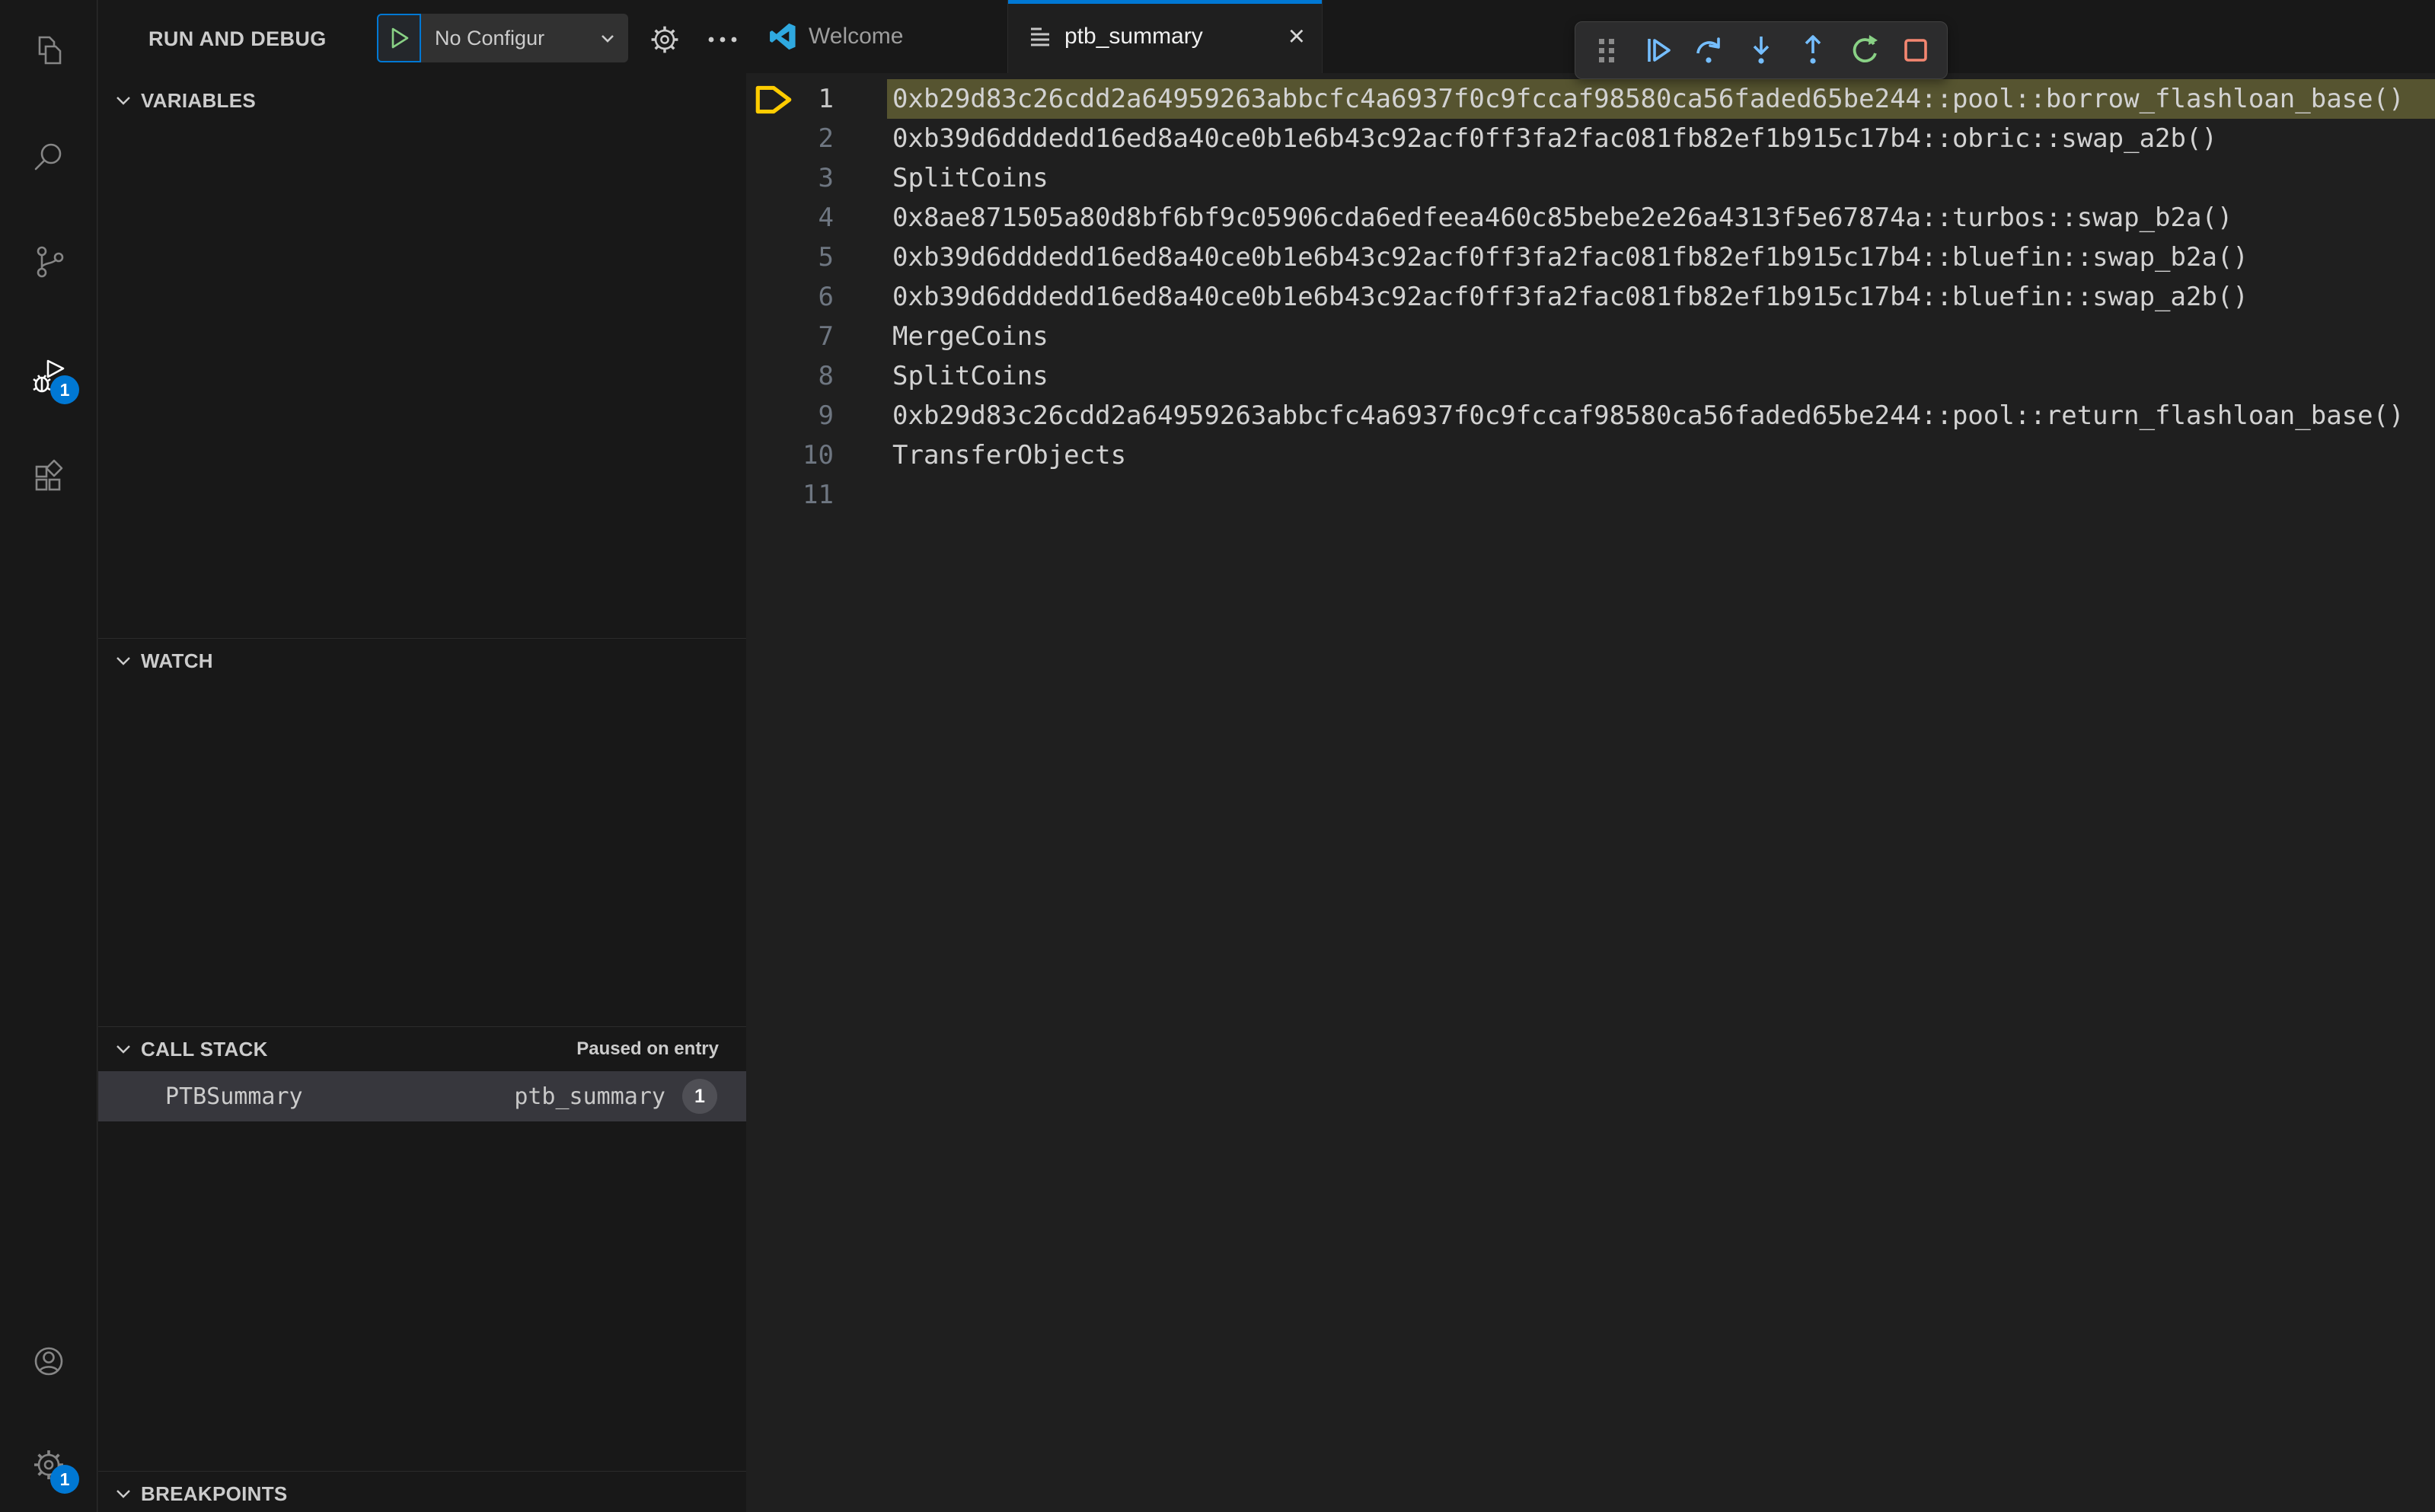 The width and height of the screenshot is (2435, 1512). What do you see at coordinates (1606, 50) in the screenshot?
I see `toolbar-drag-handle` at bounding box center [1606, 50].